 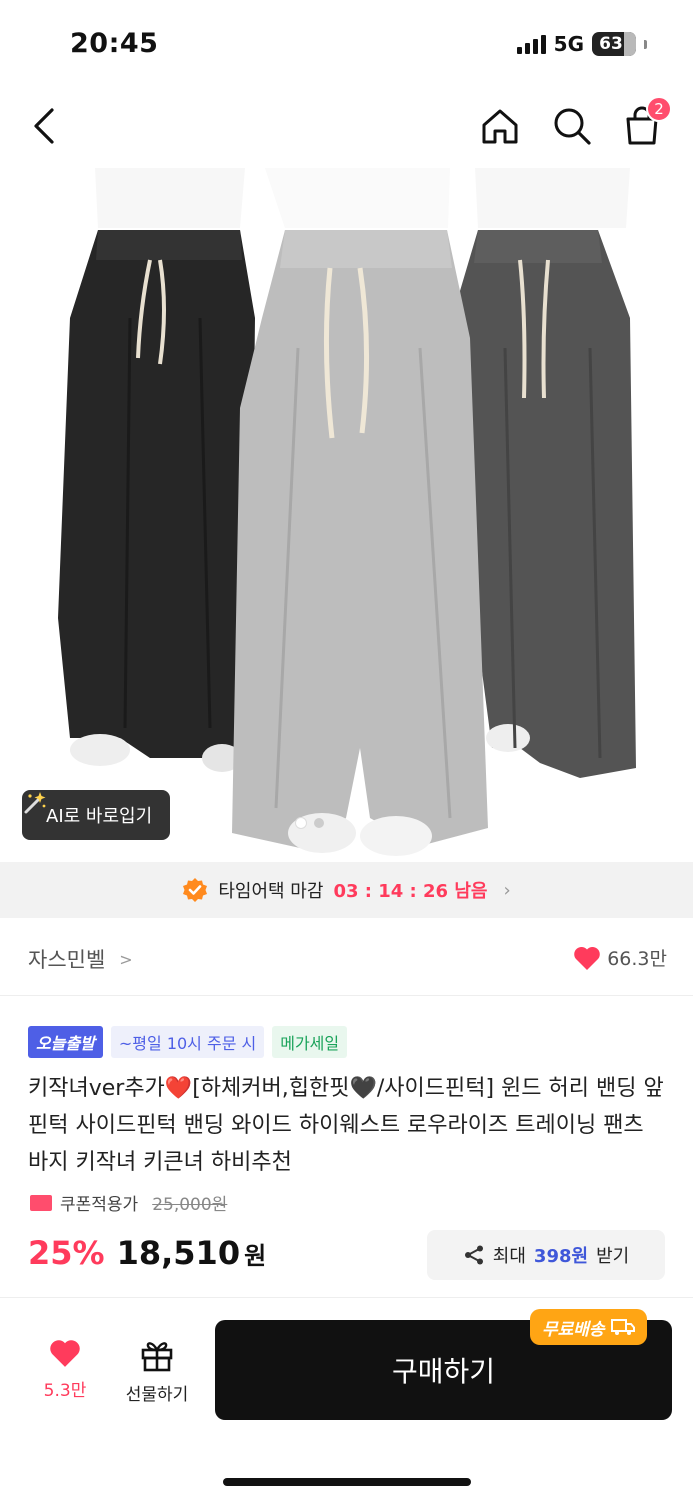 What do you see at coordinates (126, 959) in the screenshot?
I see `chevron-right-icon: >` at bounding box center [126, 959].